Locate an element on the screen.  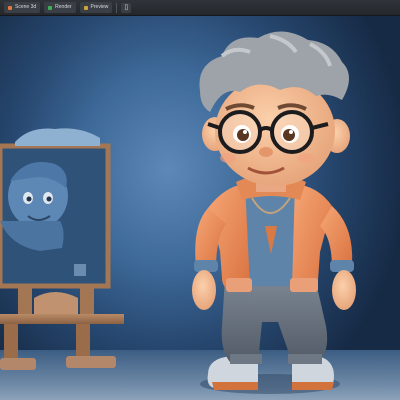
scene-icon is located at coordinates (10, 7).